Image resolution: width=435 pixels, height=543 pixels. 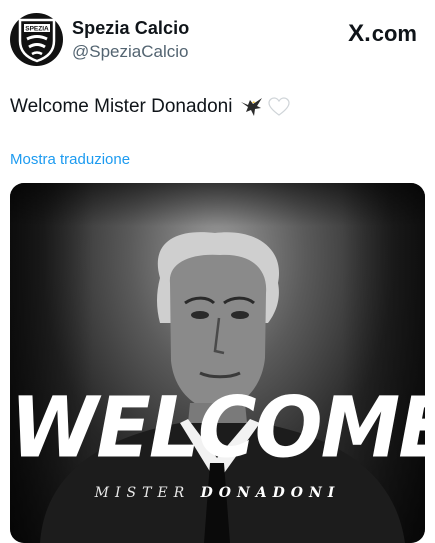 What do you see at coordinates (130, 52) in the screenshot?
I see `user-handle: @SpeziaCalcio` at bounding box center [130, 52].